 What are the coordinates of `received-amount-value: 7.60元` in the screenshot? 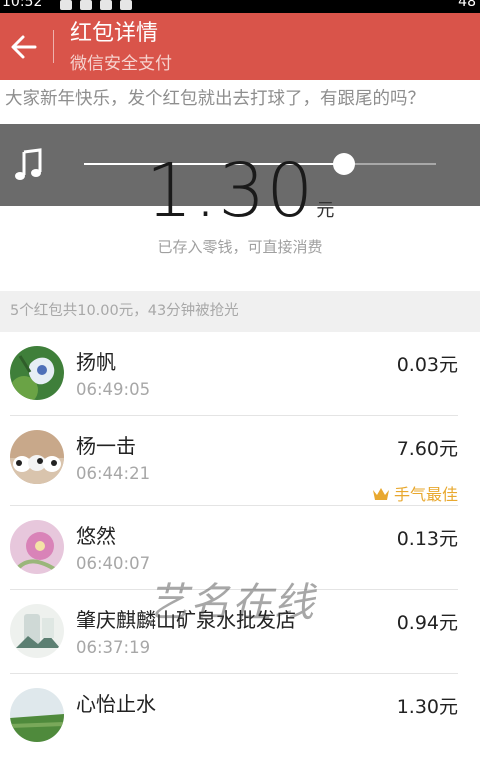 It's located at (427, 449).